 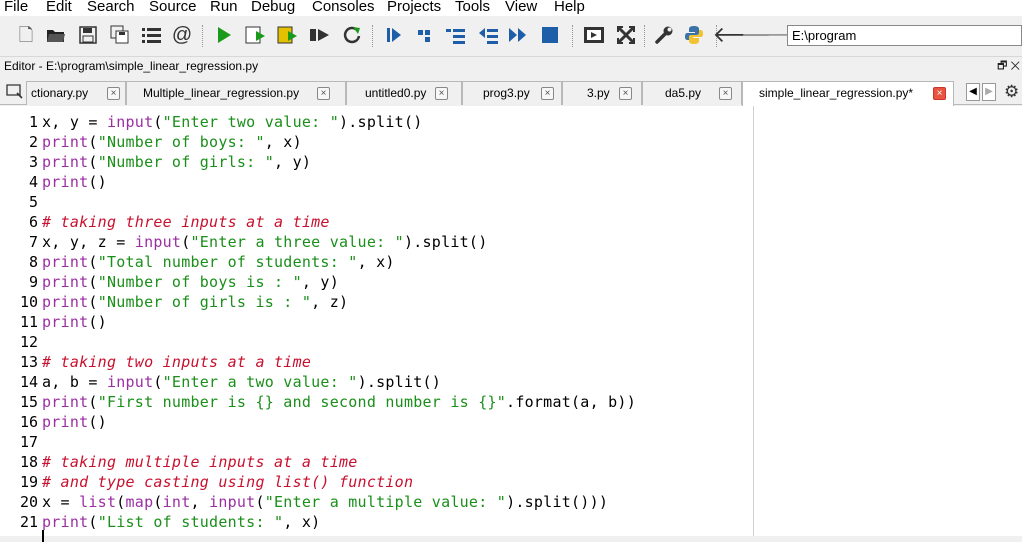 What do you see at coordinates (664, 35) in the screenshot?
I see `wrench-icon` at bounding box center [664, 35].